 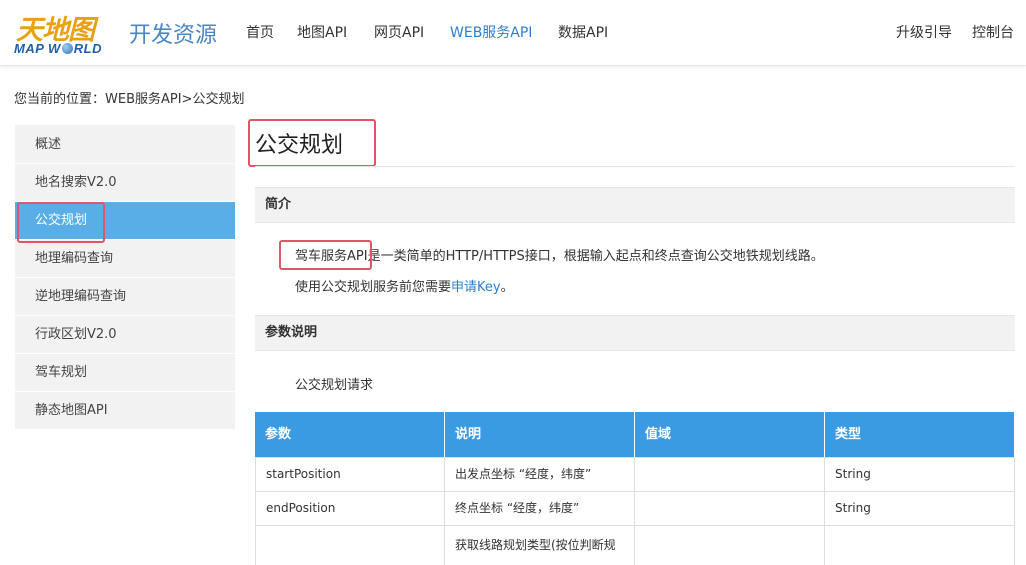 I want to click on table-cell-param: startPosition, so click(x=350, y=474).